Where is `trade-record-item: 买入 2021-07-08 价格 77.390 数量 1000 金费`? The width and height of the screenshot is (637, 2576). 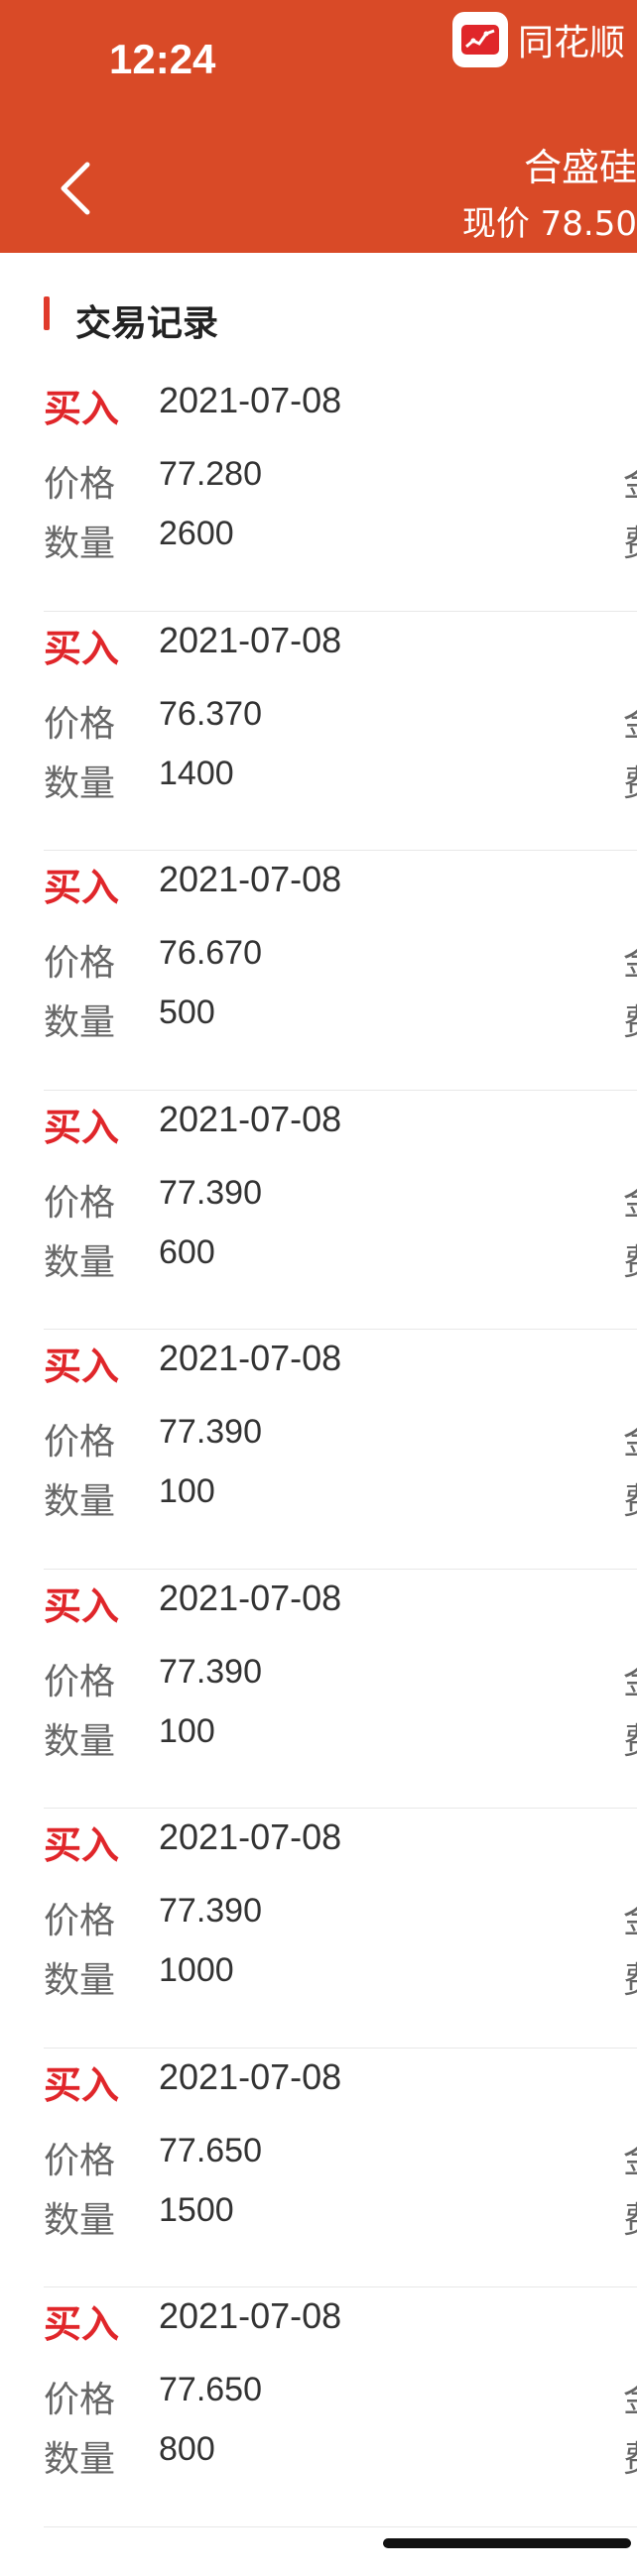
trade-record-item: 买入 2021-07-08 价格 77.390 数量 1000 金费 is located at coordinates (318, 1929).